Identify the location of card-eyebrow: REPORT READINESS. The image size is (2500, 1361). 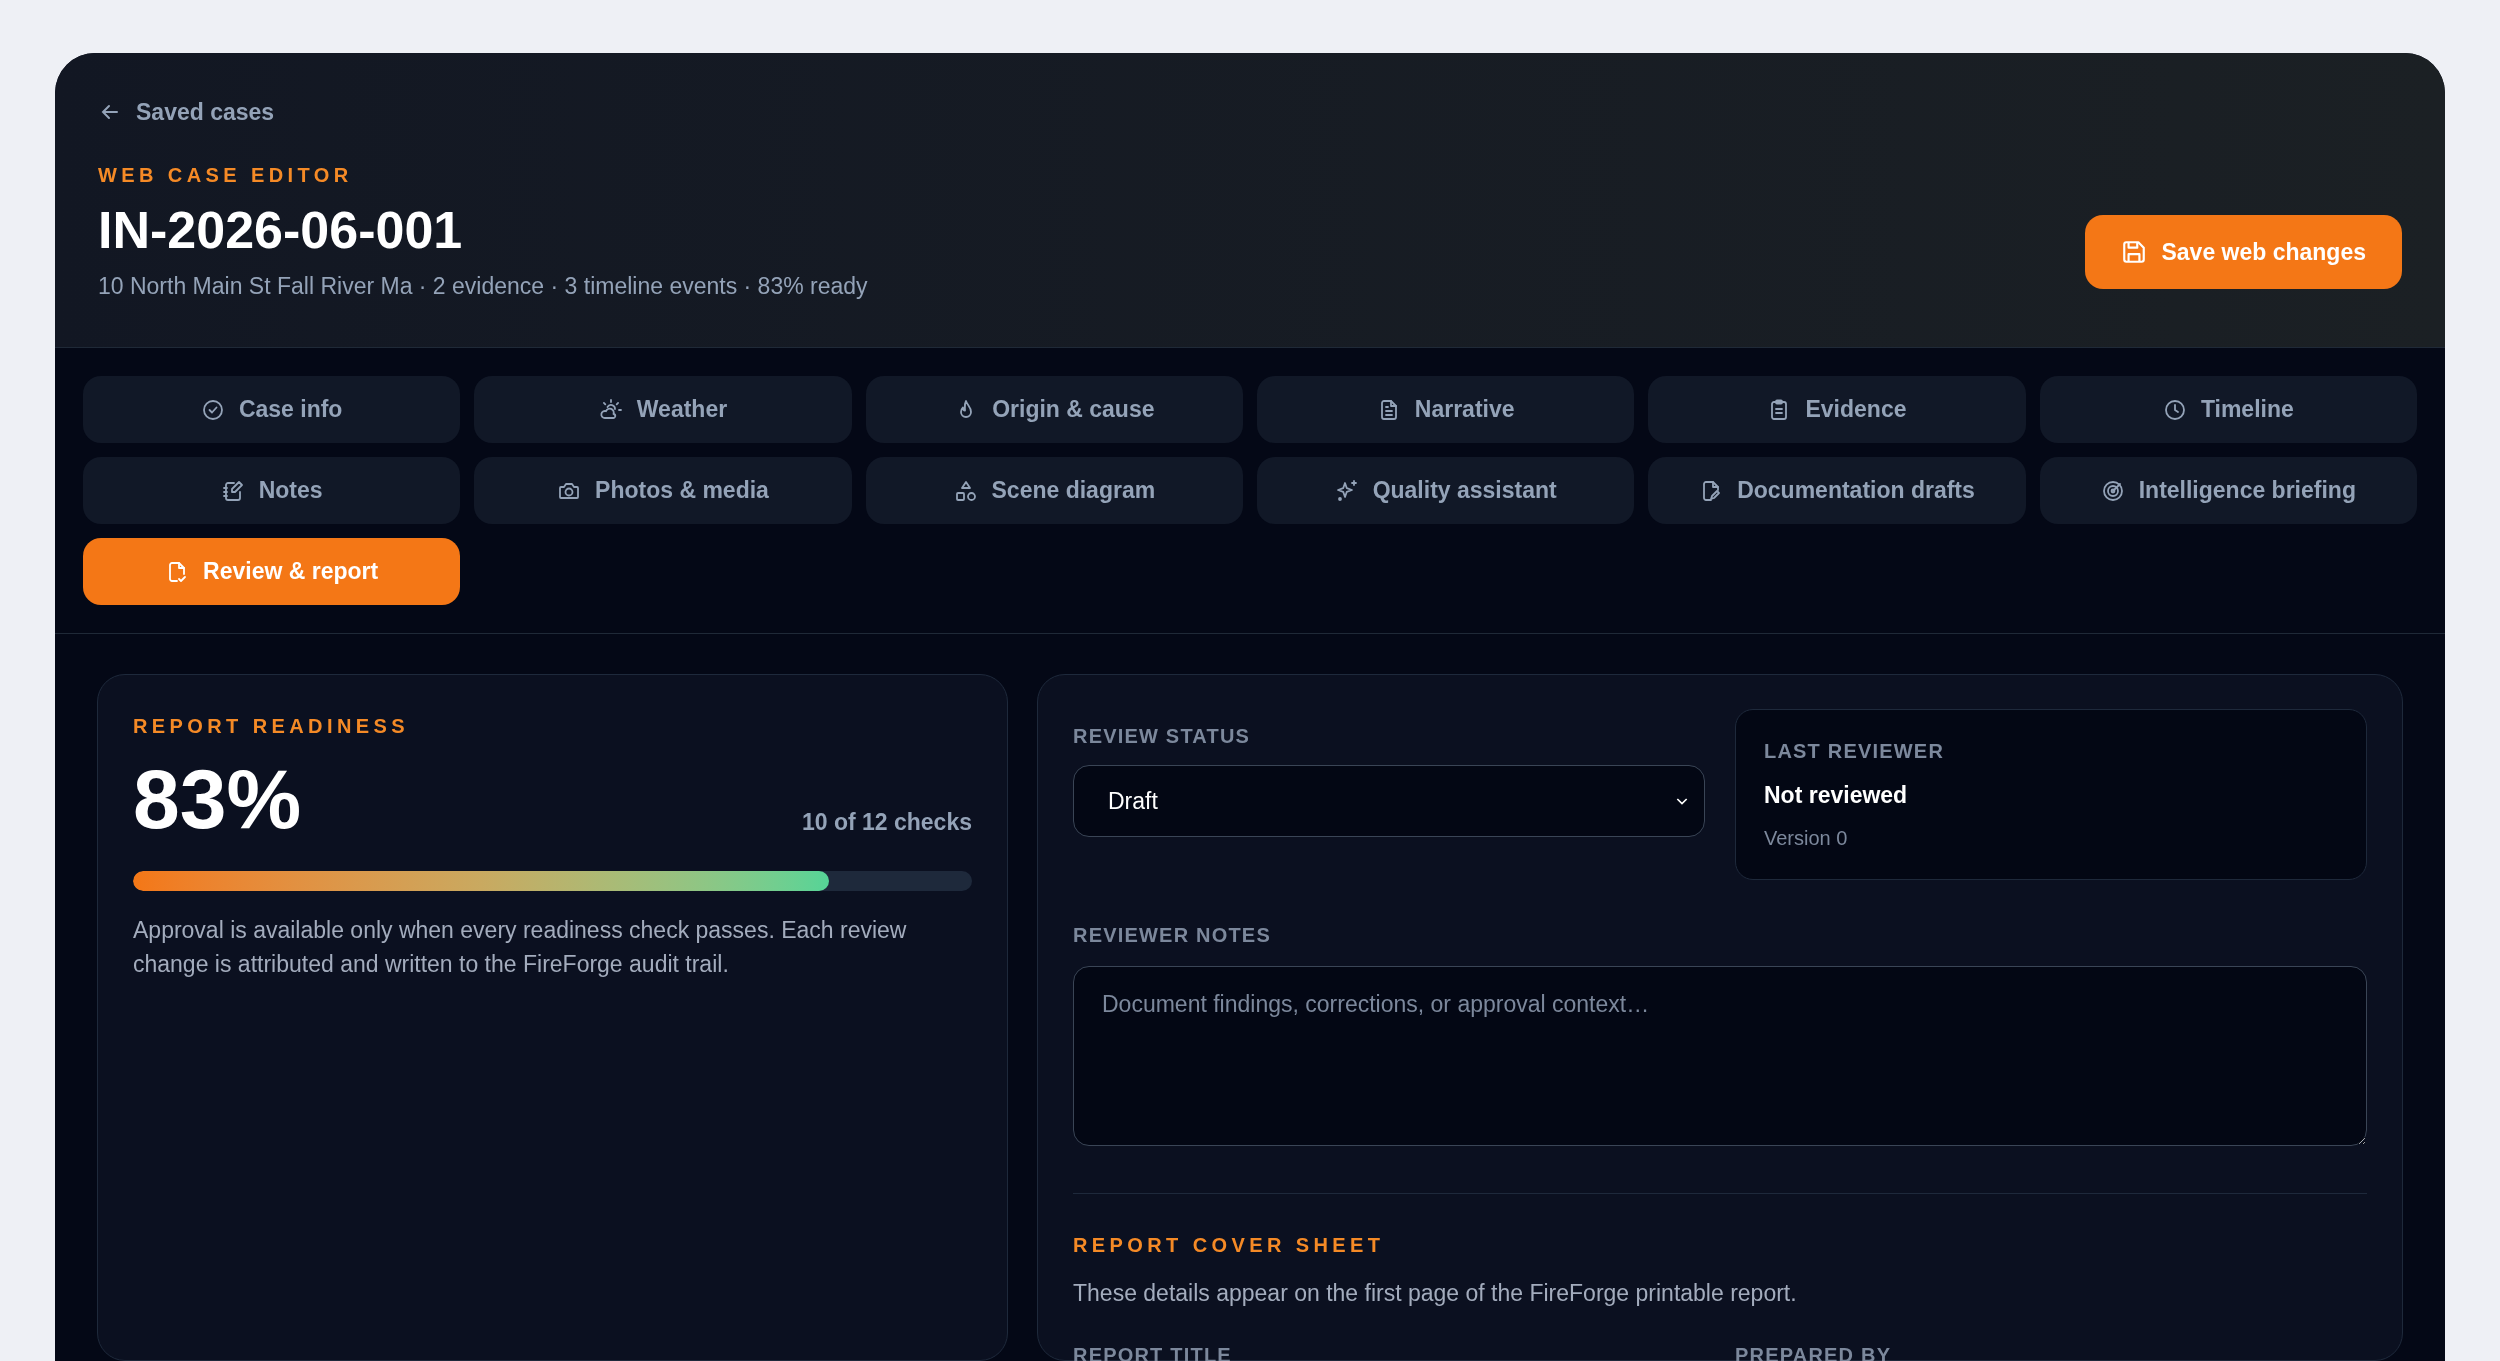
(271, 726).